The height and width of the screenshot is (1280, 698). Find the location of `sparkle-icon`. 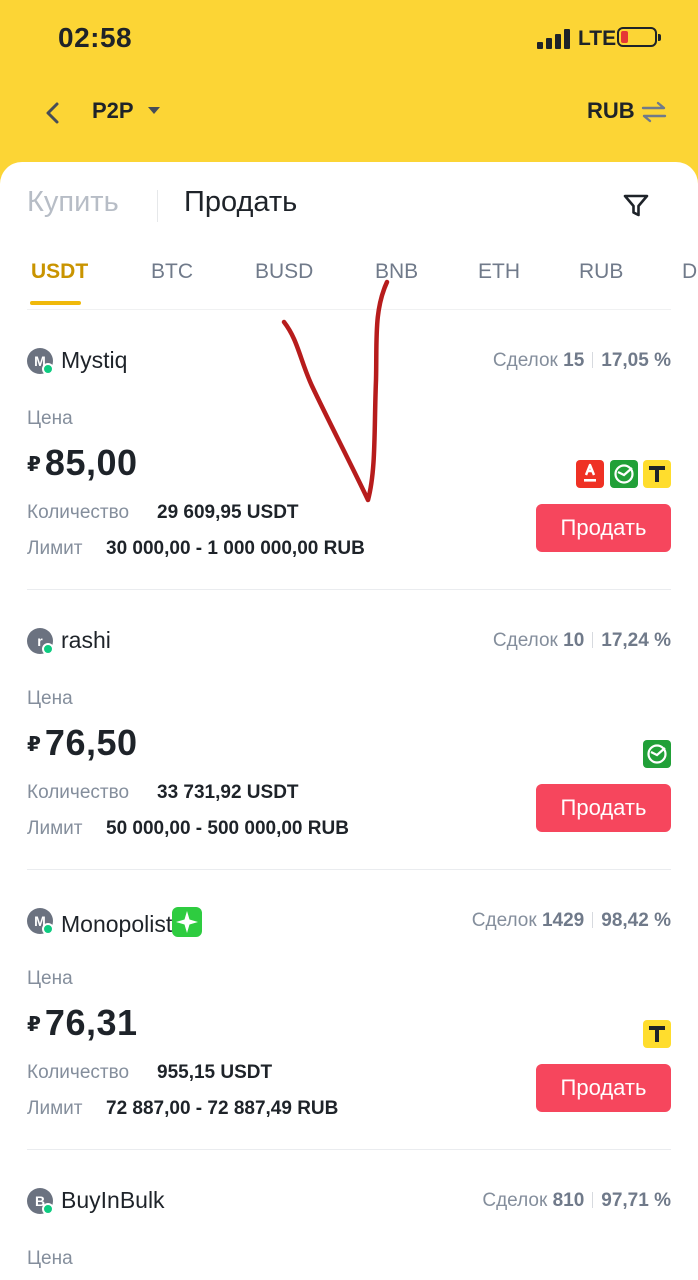

sparkle-icon is located at coordinates (187, 922).